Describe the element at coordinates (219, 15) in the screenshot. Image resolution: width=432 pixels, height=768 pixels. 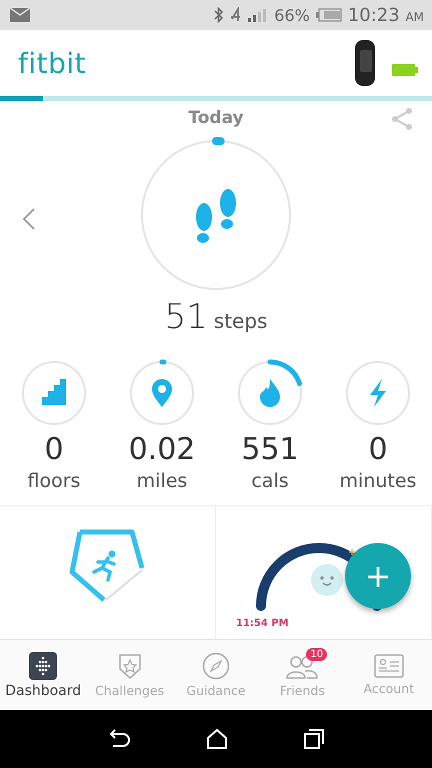
I see `bluetooth-icon` at that location.